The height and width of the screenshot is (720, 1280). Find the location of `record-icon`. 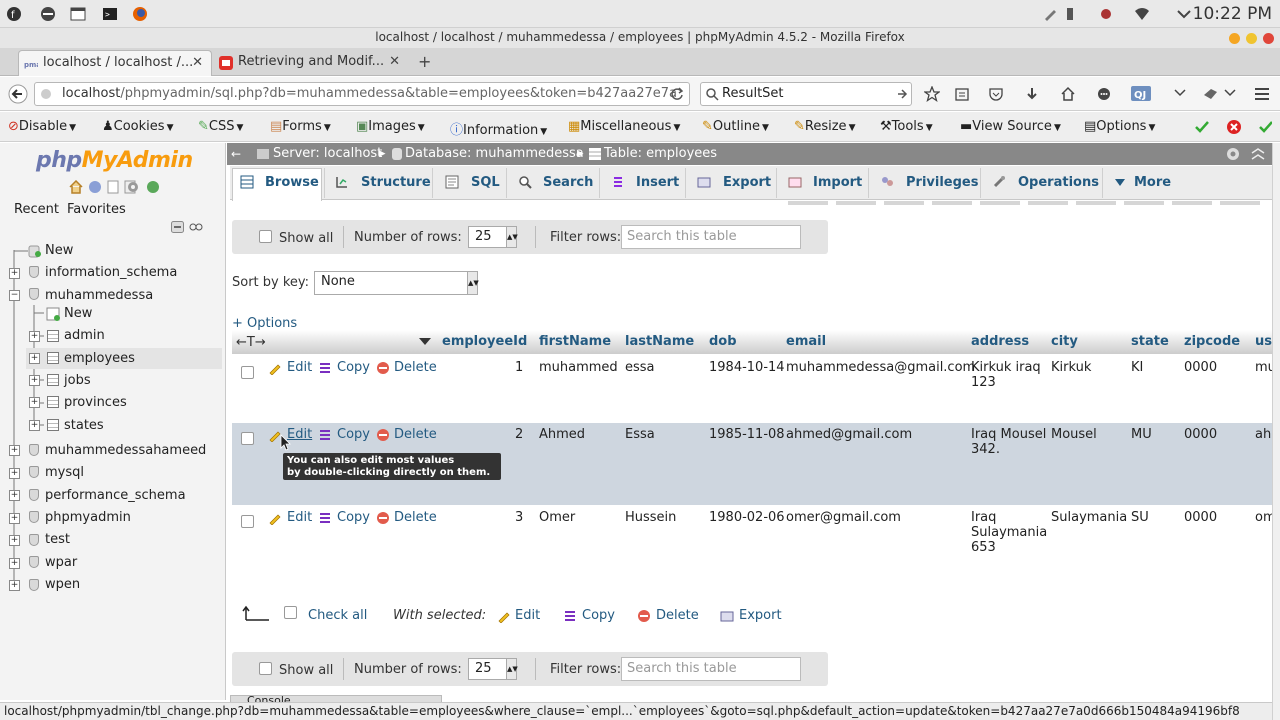

record-icon is located at coordinates (1106, 14).